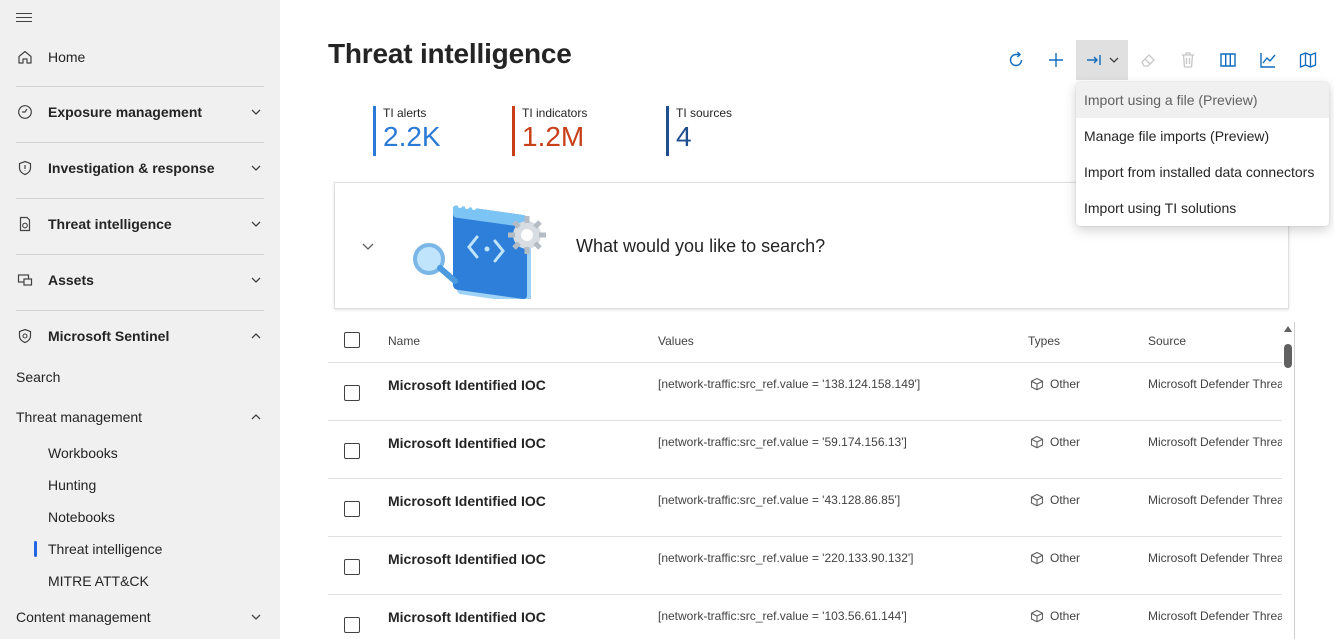 The height and width of the screenshot is (639, 1334). What do you see at coordinates (404, 341) in the screenshot?
I see `column-header-name: Name` at bounding box center [404, 341].